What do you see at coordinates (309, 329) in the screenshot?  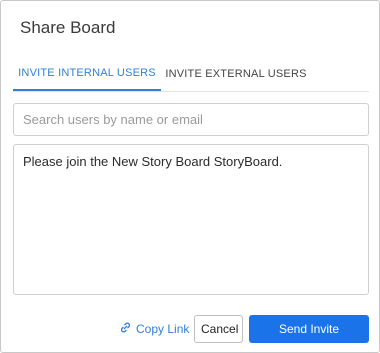 I see `send-invite-button: Send Invite` at bounding box center [309, 329].